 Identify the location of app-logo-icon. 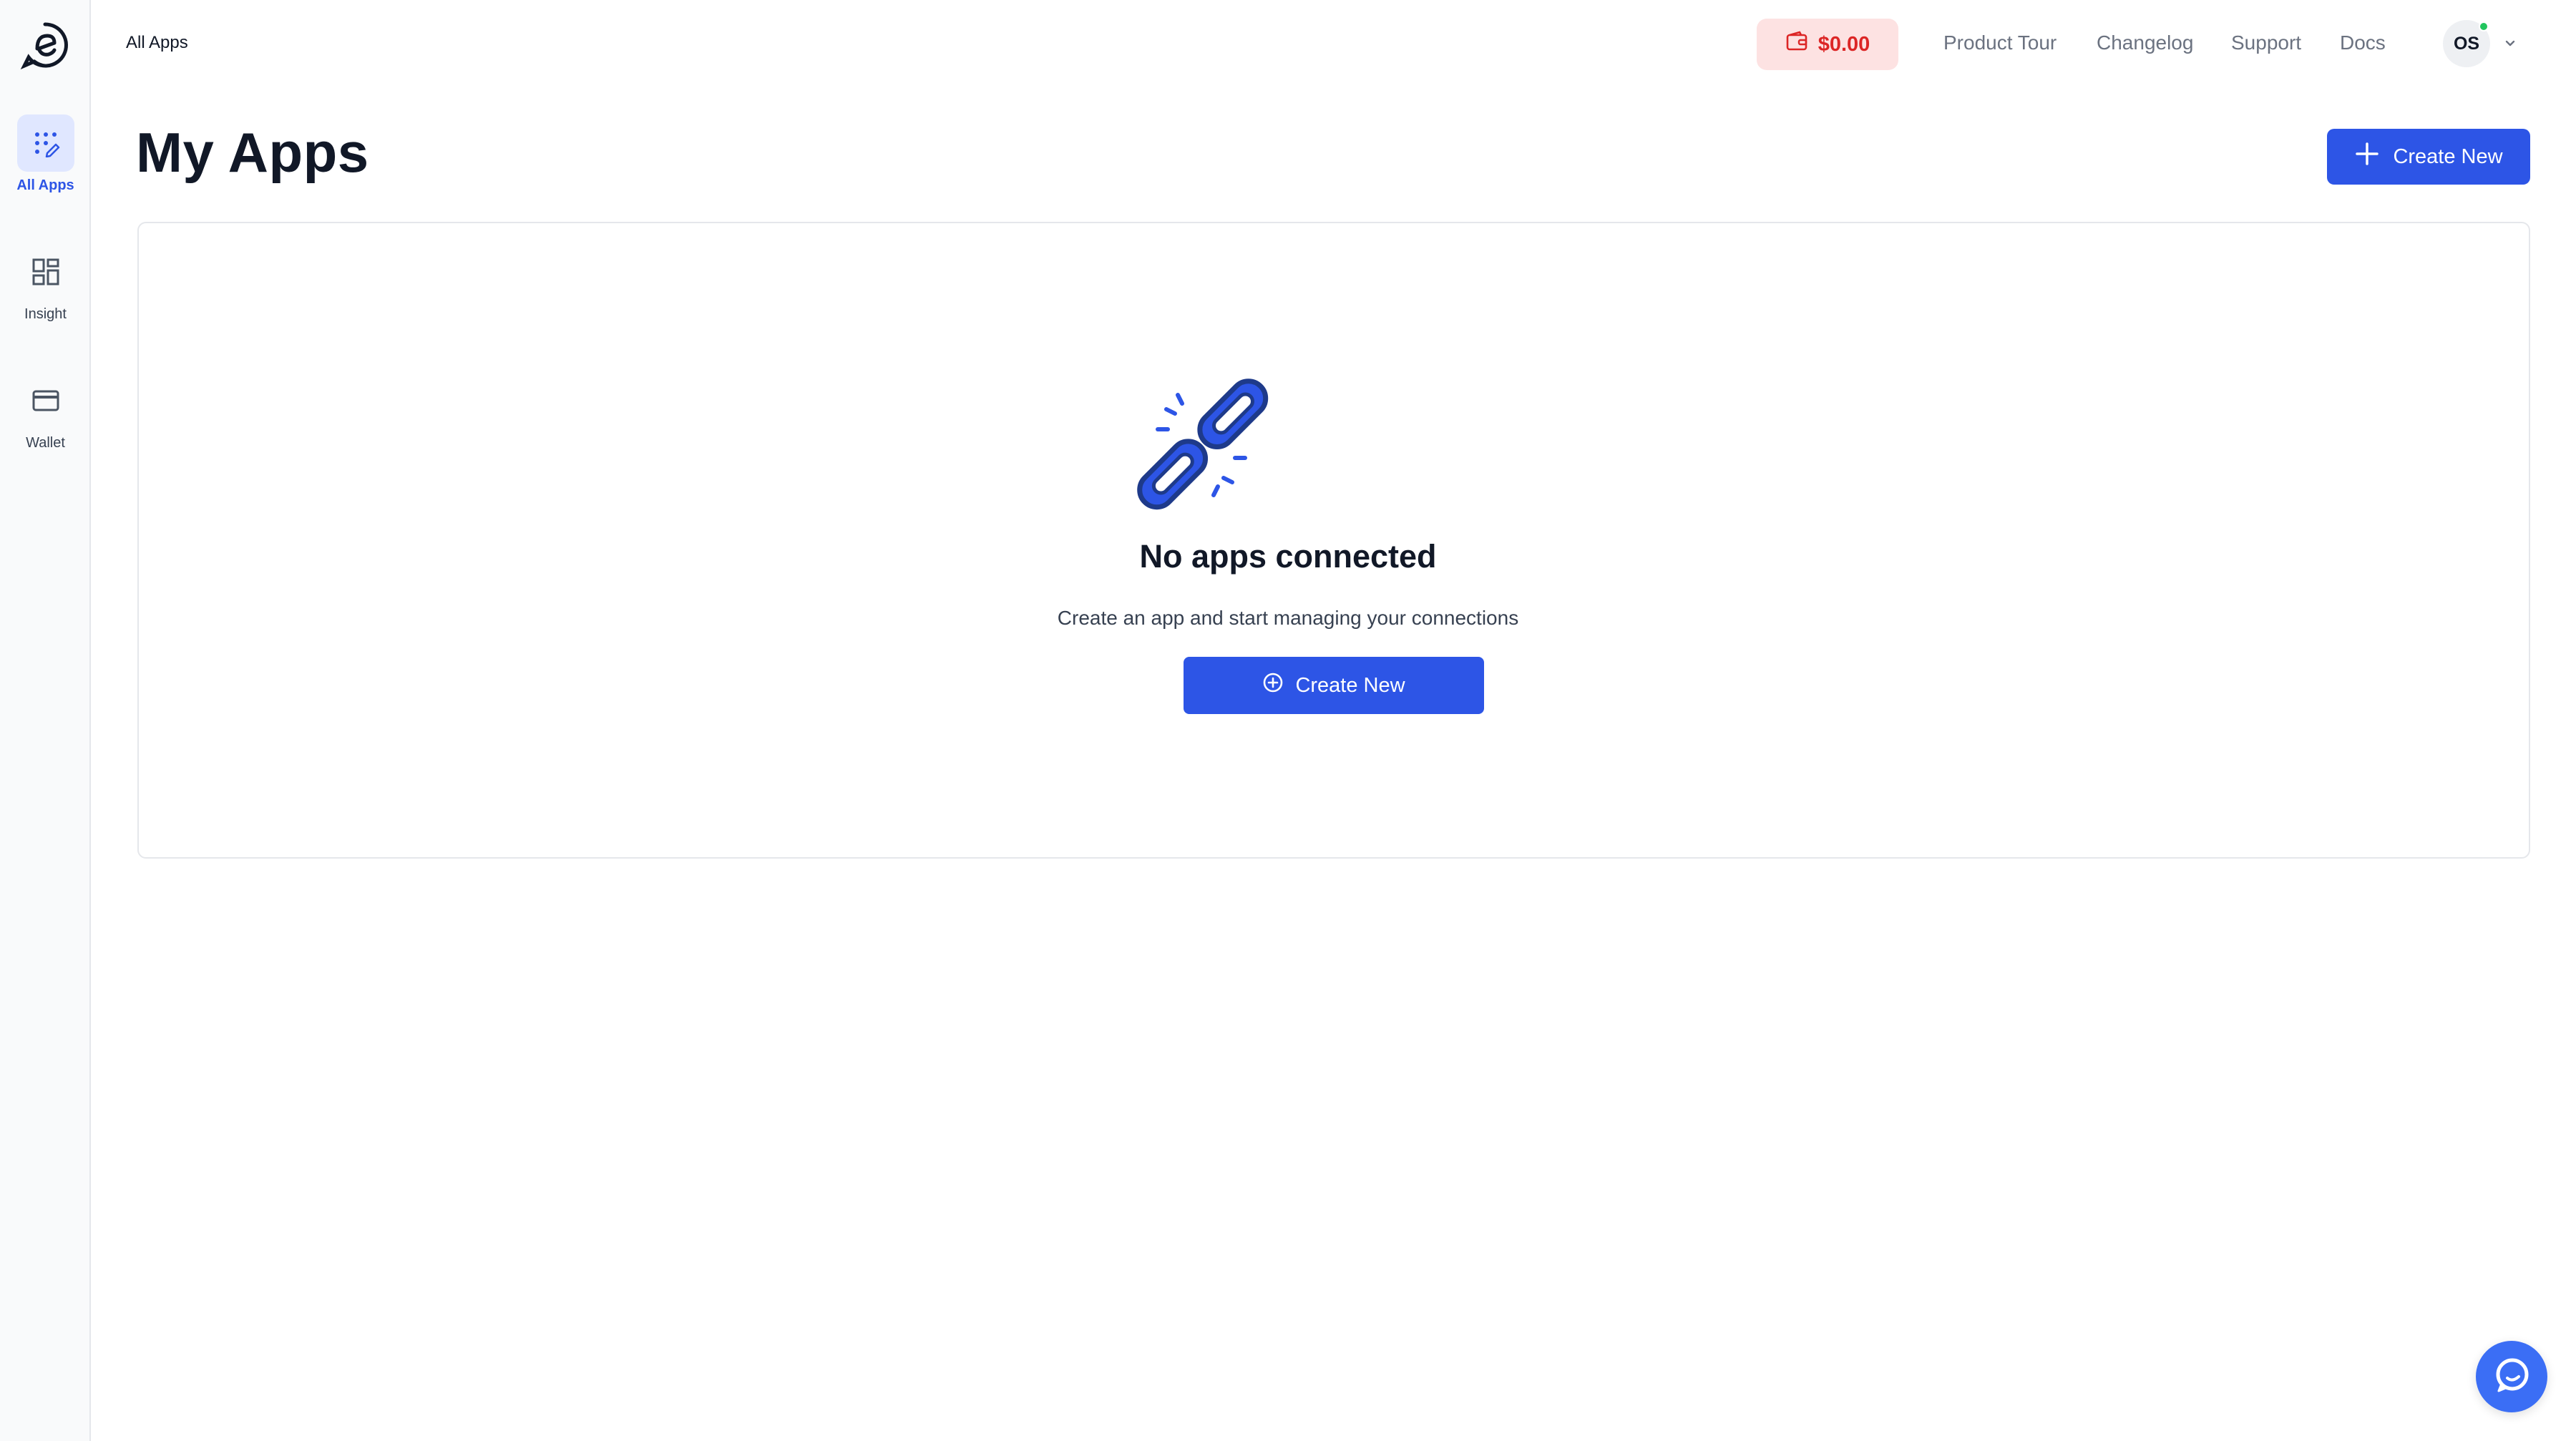
(45, 45).